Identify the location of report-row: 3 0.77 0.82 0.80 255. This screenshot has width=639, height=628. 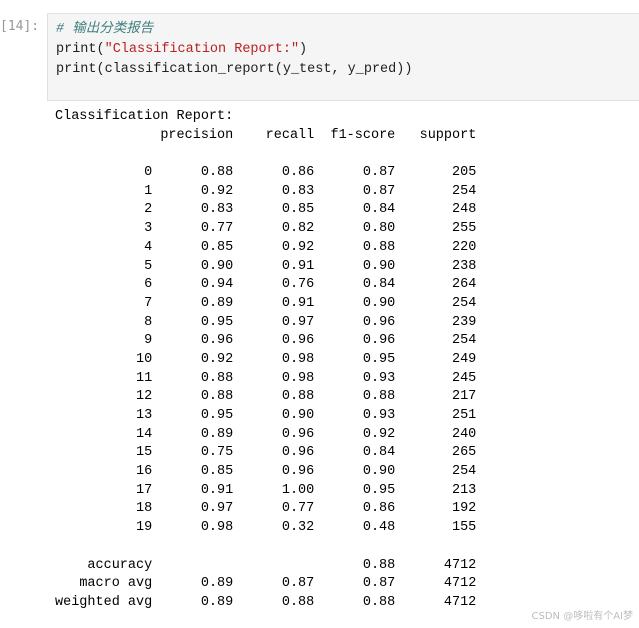
(265, 228).